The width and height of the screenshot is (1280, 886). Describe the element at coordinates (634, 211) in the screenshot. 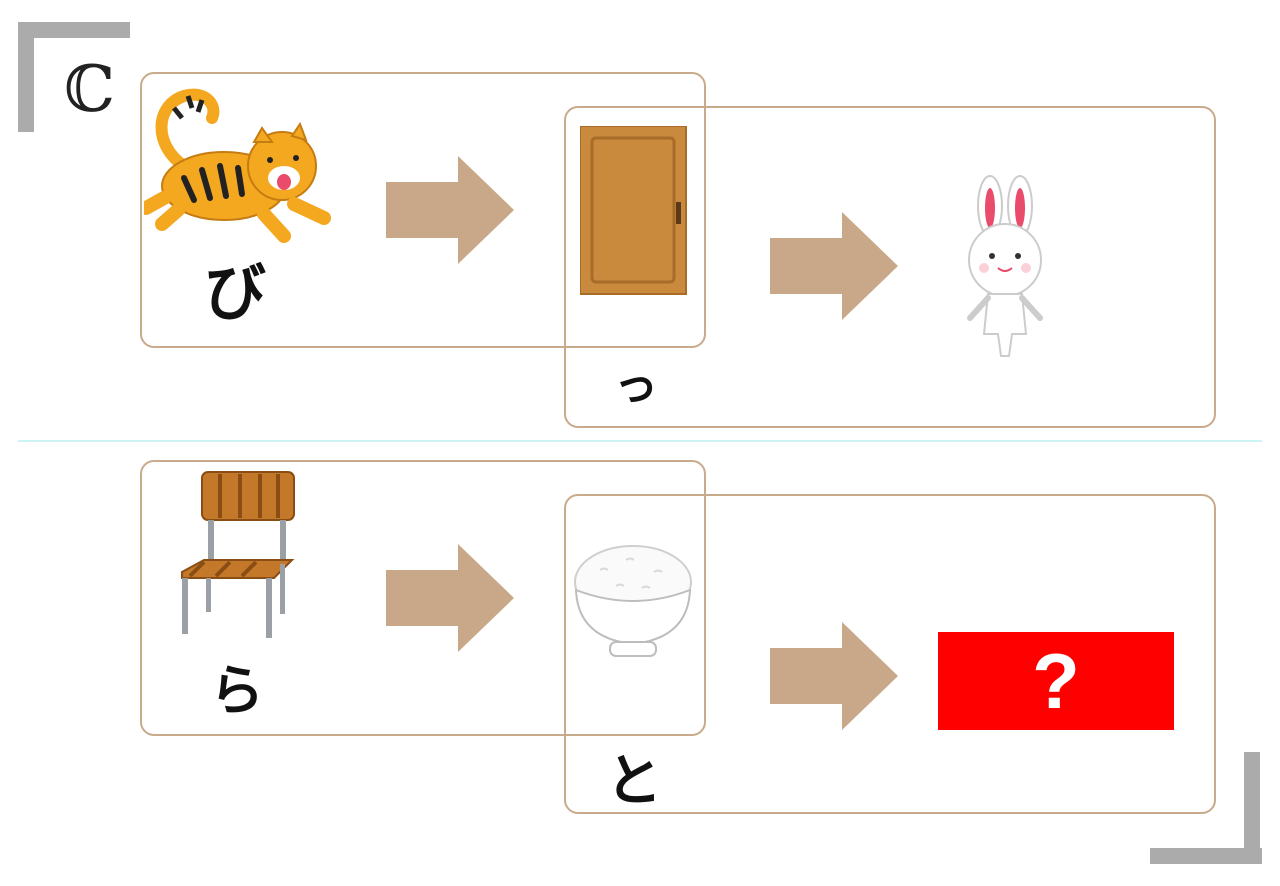

I see `door-icon` at that location.